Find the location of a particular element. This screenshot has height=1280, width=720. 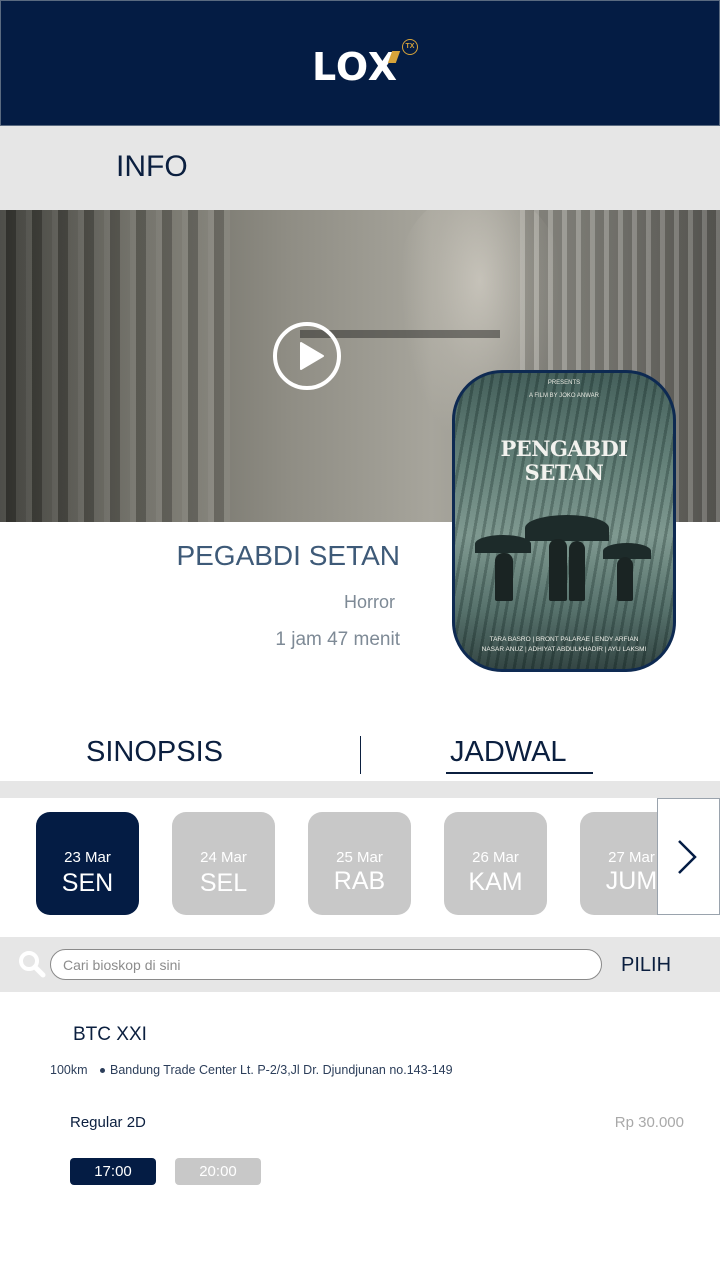

lox-logo: LOX TX is located at coordinates (367, 67).